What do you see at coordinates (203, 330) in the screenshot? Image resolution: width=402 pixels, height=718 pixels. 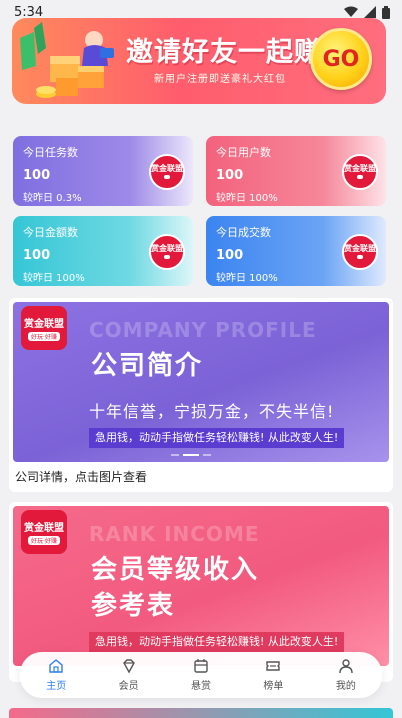 I see `poster-bg-text: COMPANY PROFILE` at bounding box center [203, 330].